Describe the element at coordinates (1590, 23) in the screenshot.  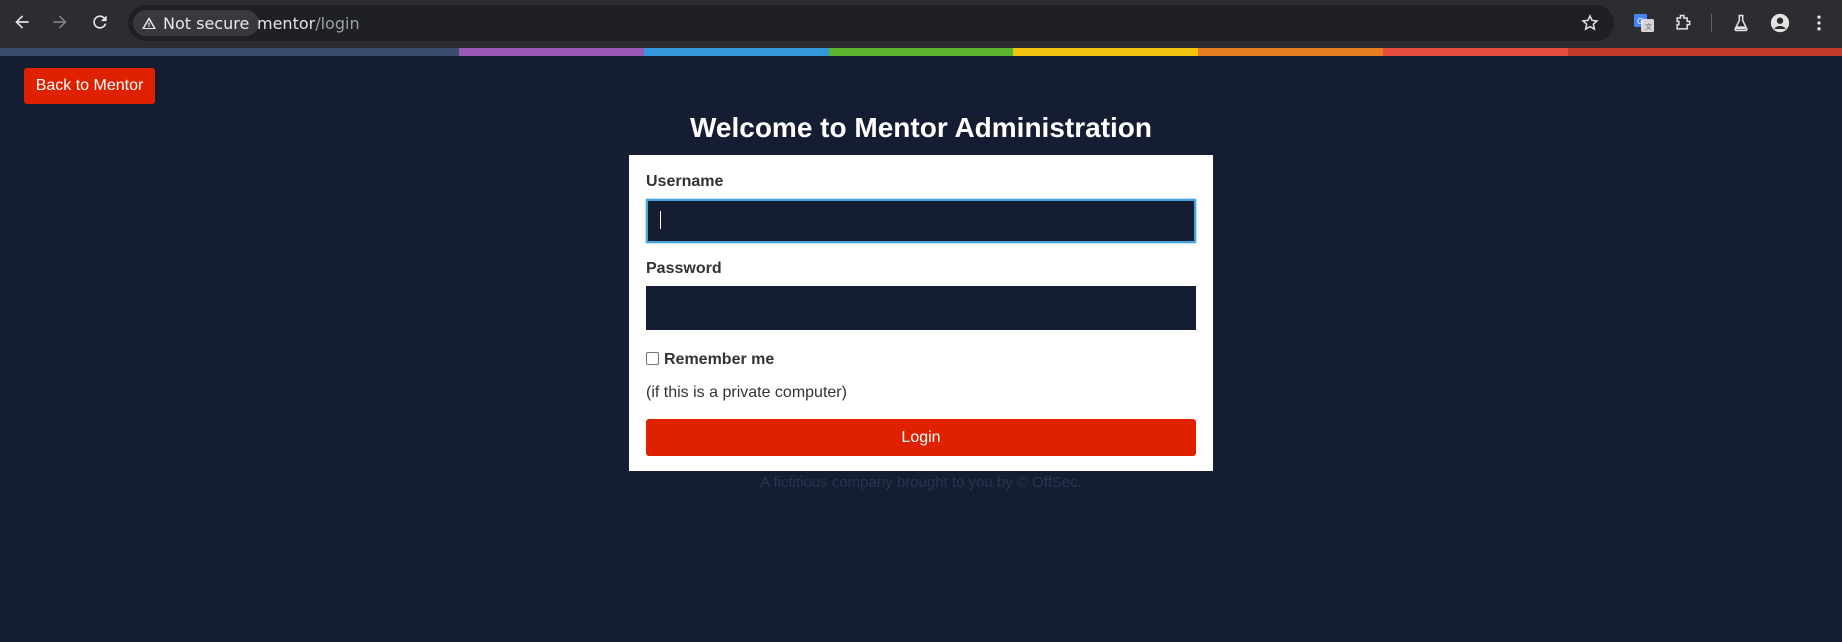
I see `bookmark-star-icon` at that location.